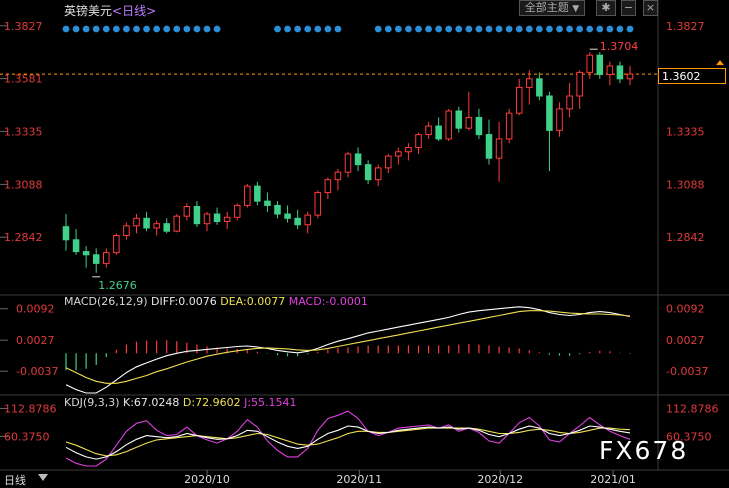  Describe the element at coordinates (685, 131) in the screenshot. I see `y-tick-label-right: 1.3335` at that location.